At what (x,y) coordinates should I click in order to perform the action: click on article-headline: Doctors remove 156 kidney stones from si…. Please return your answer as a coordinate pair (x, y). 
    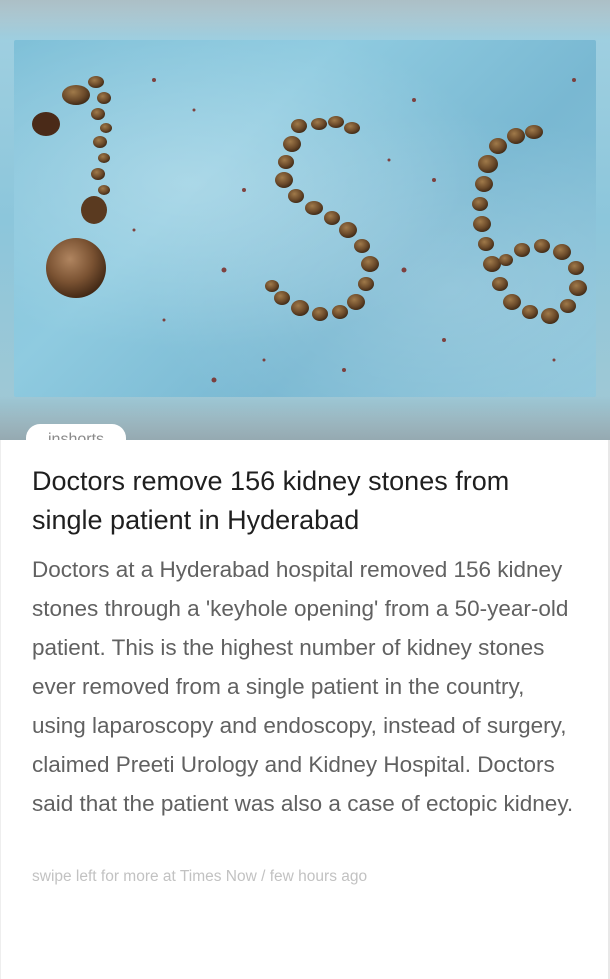
    Looking at the image, I should click on (308, 501).